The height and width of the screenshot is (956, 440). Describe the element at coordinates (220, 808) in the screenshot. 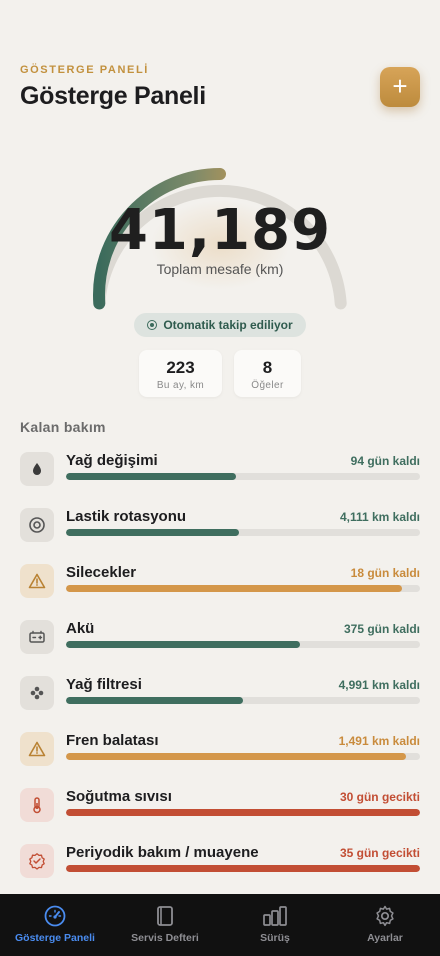

I see `maintenance-item: Soğutma sıvısı 30 gün gecikti` at that location.